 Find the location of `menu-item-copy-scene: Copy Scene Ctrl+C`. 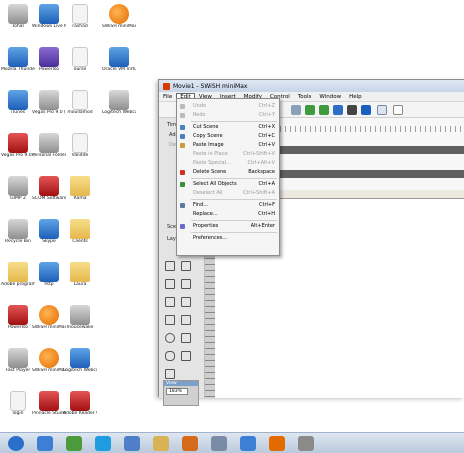

menu-item-copy-scene: Copy Scene Ctrl+C is located at coordinates (228, 136).